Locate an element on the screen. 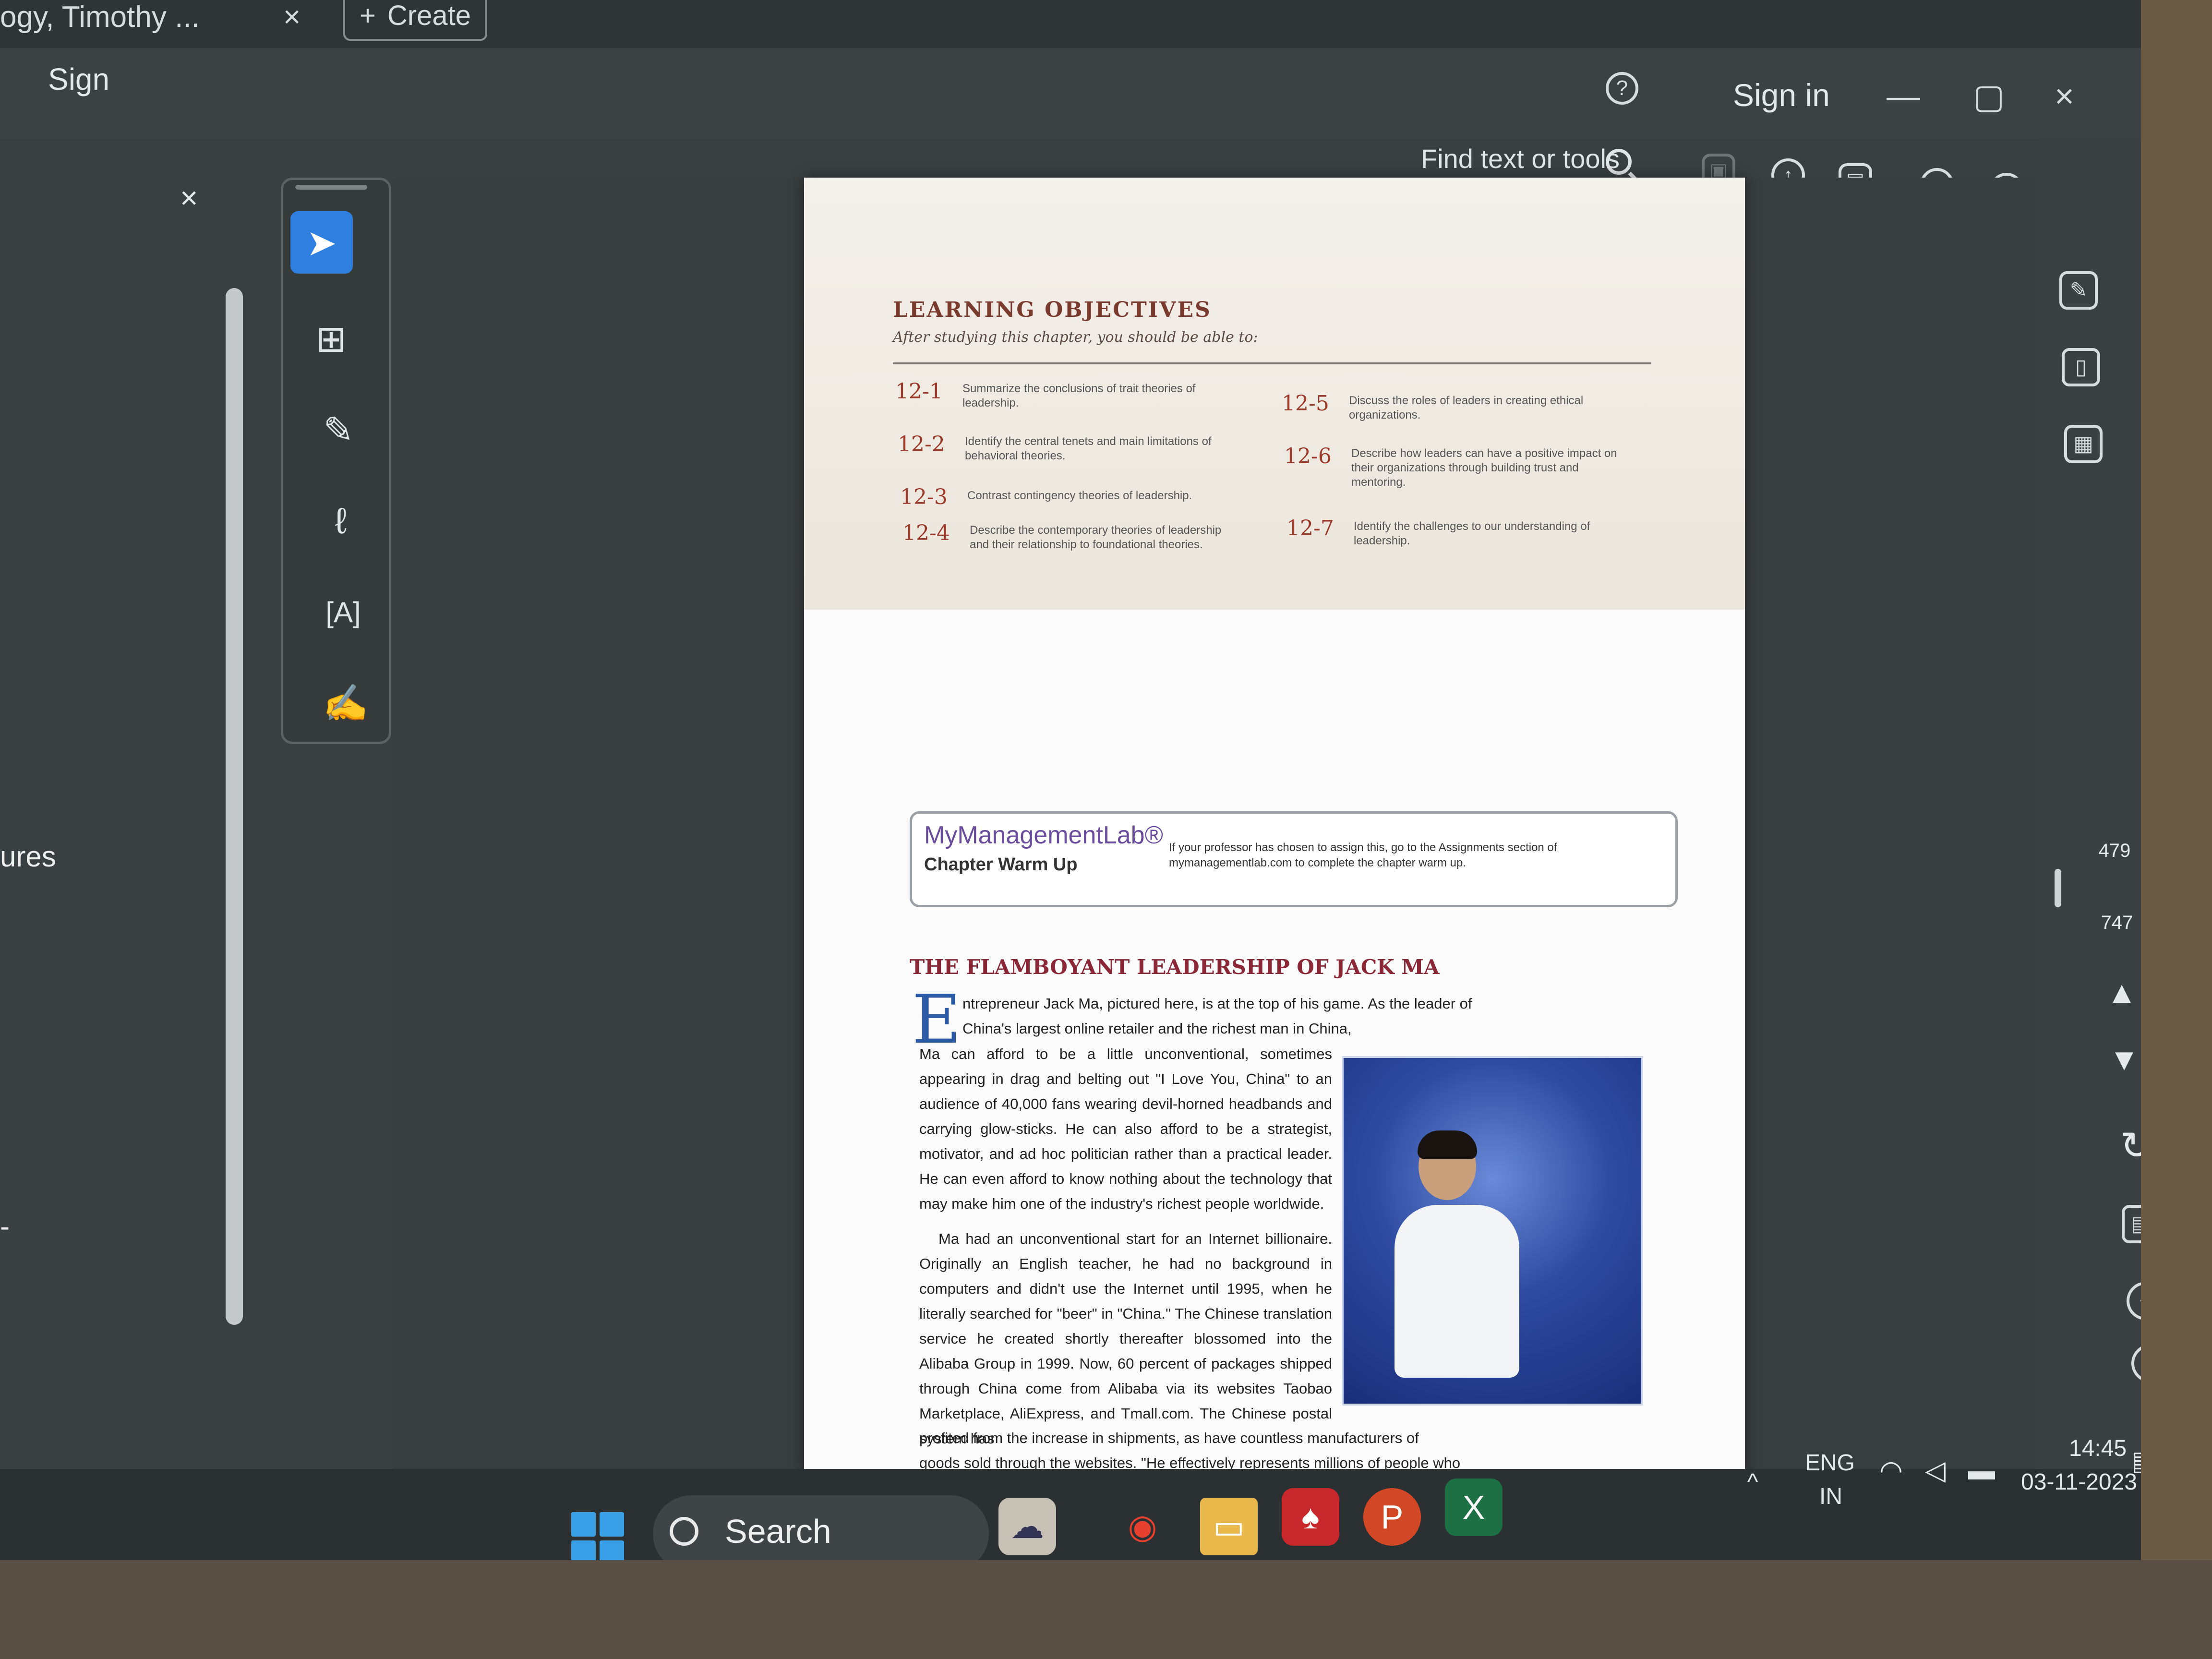 This screenshot has width=2212, height=1659. mymanagementlab-brand: MyManagementLab® is located at coordinates (1043, 835).